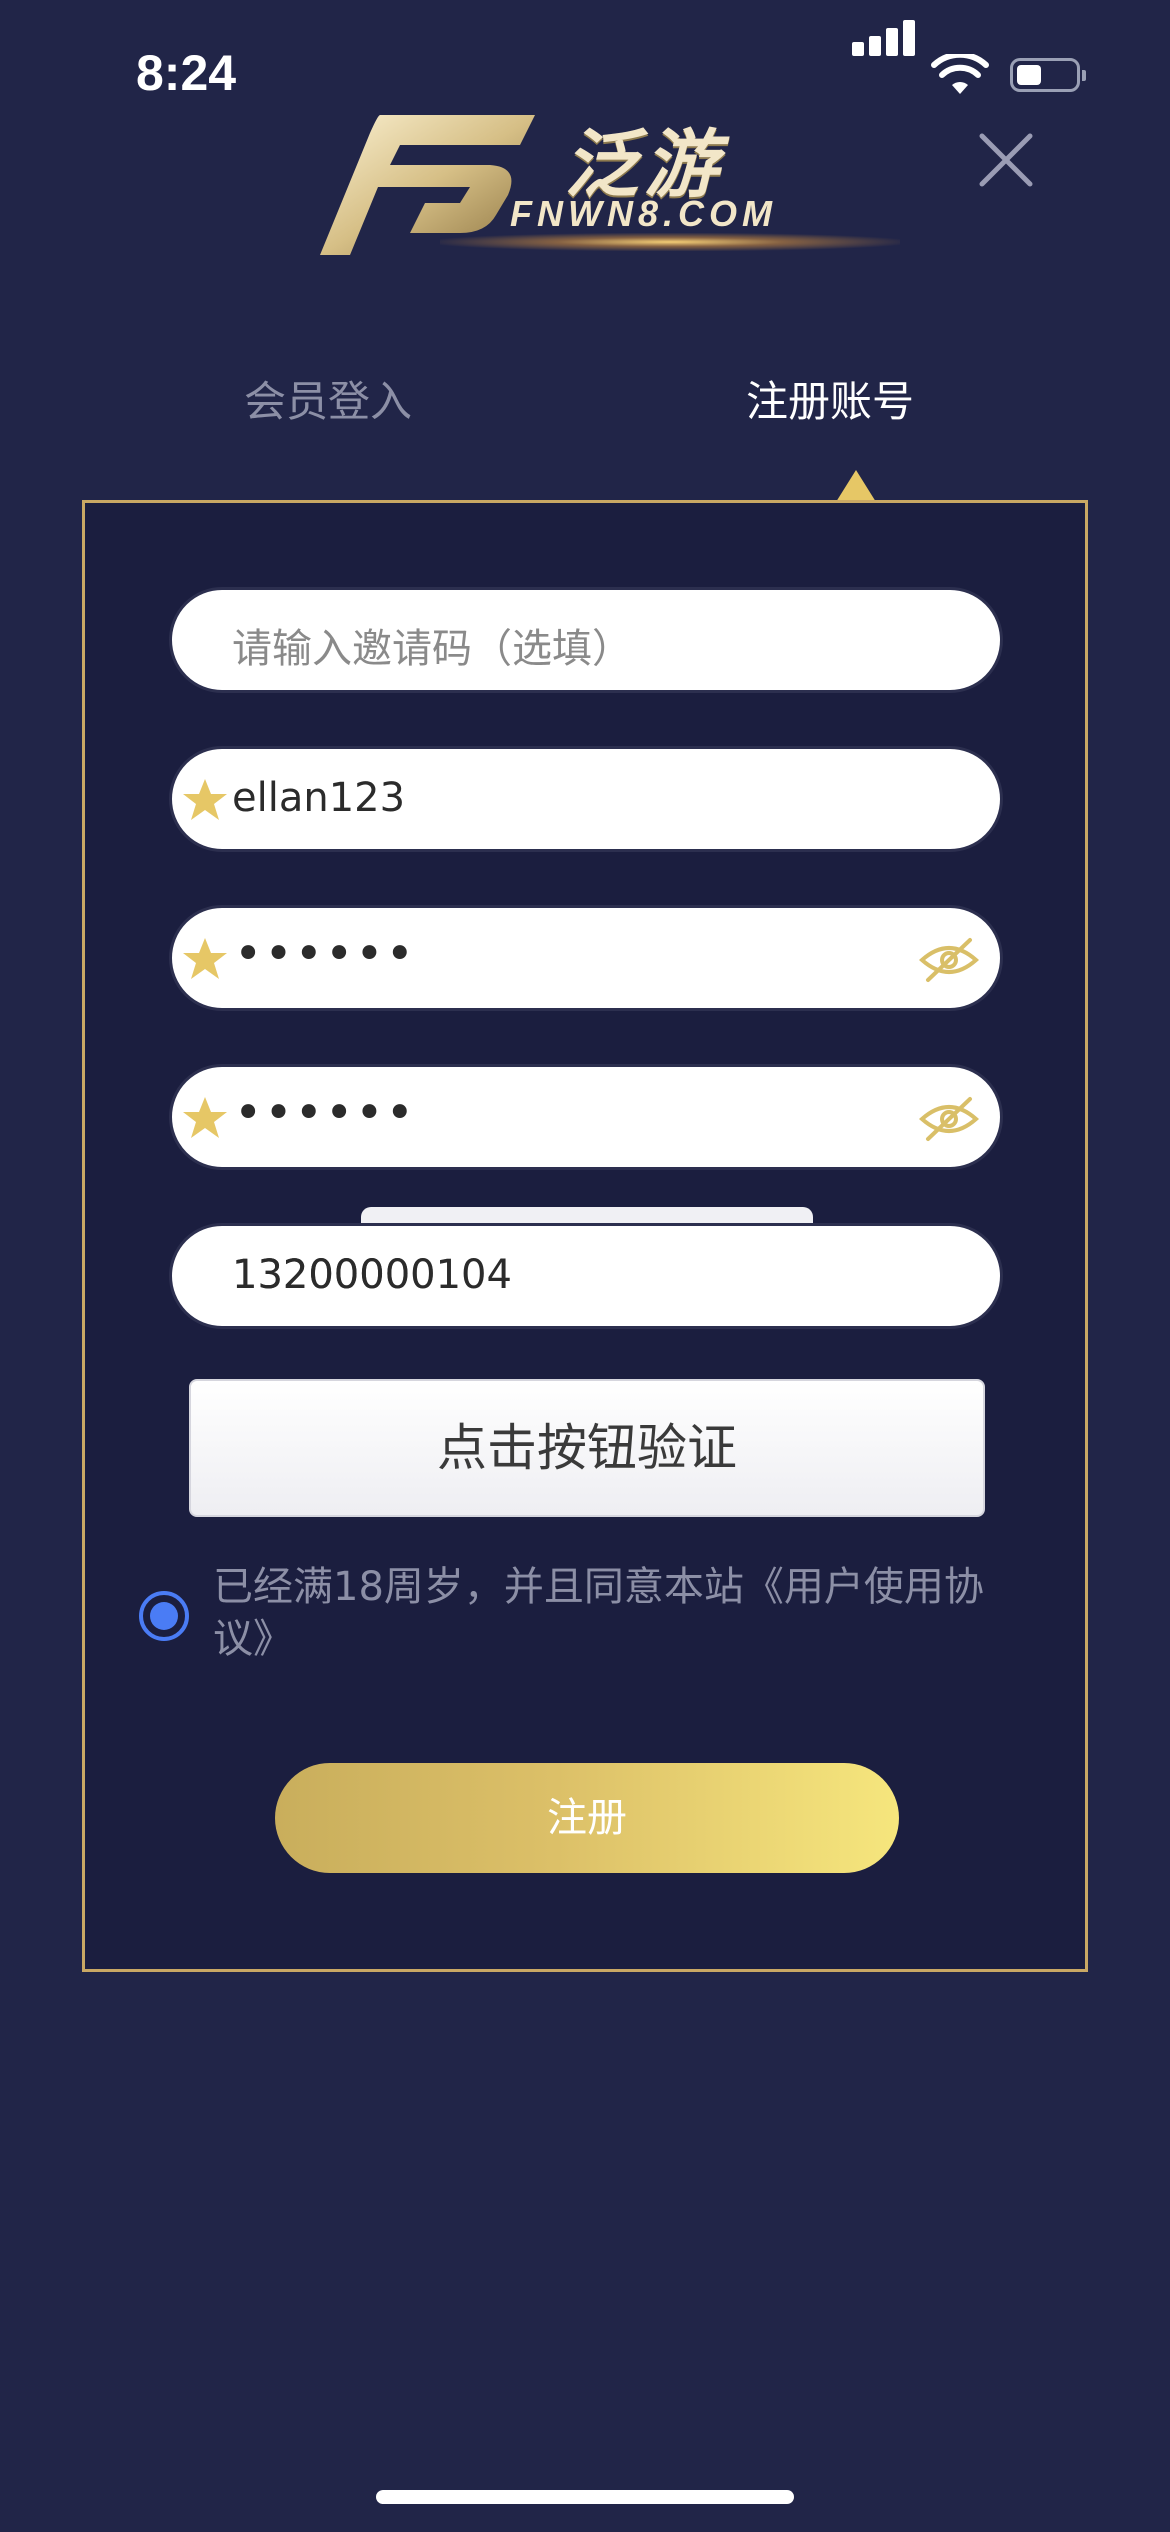 This screenshot has height=2532, width=1170. I want to click on home-indicator, so click(585, 2497).